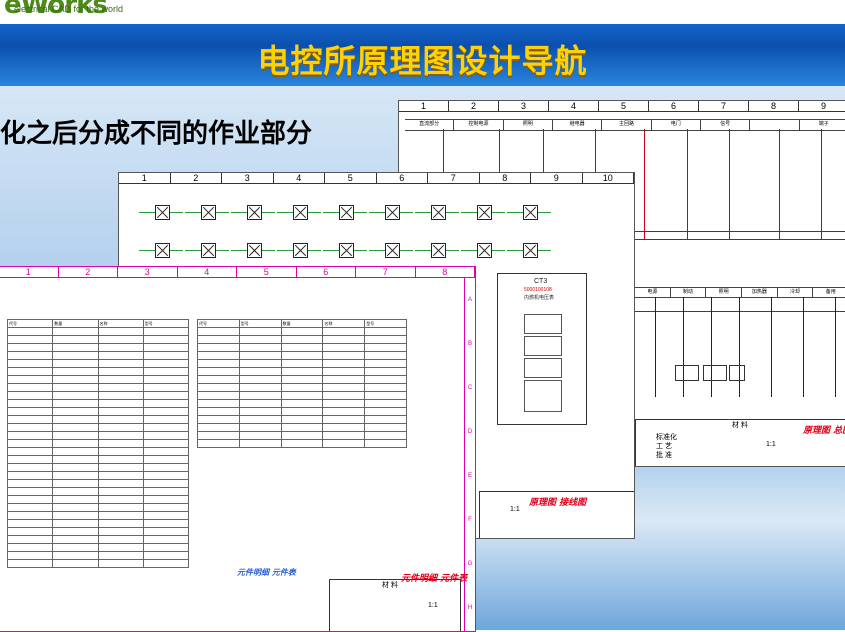 The height and width of the screenshot is (632, 845). What do you see at coordinates (75, 323) in the screenshot?
I see `bom-header-cell: 数量` at bounding box center [75, 323].